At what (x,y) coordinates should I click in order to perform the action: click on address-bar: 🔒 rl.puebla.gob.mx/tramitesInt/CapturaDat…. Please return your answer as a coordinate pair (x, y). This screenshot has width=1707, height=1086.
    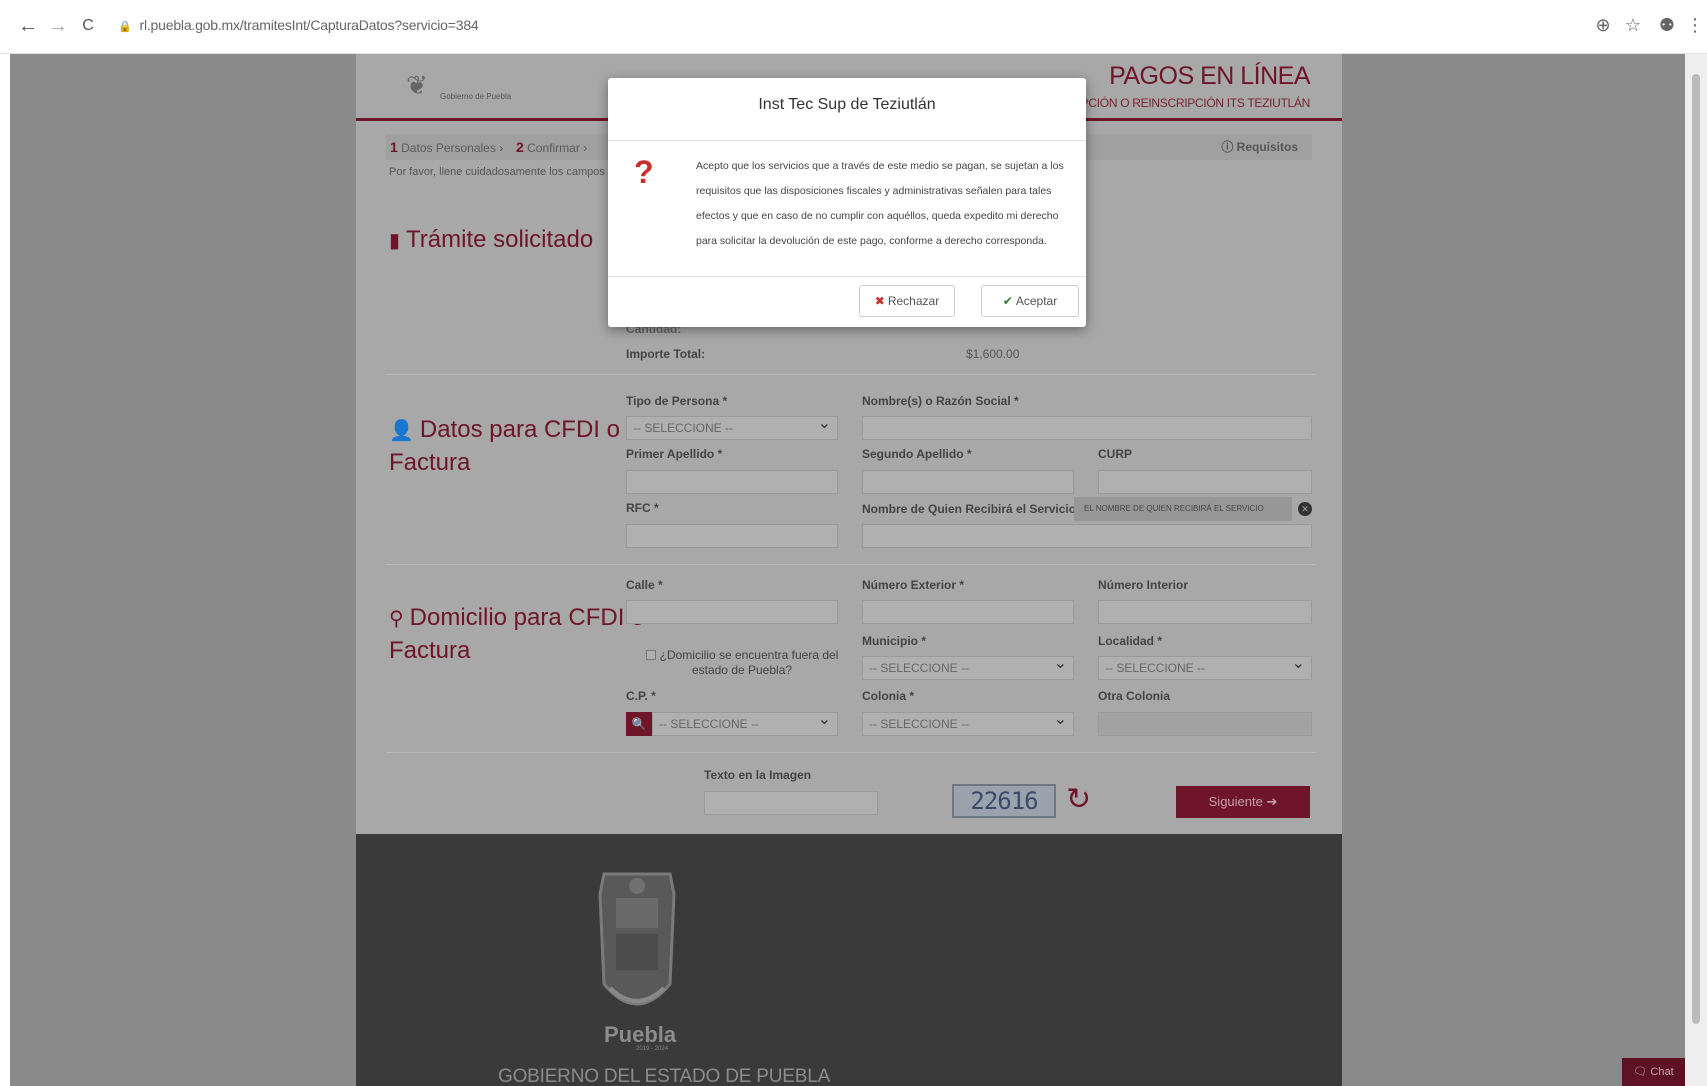
    Looking at the image, I should click on (298, 25).